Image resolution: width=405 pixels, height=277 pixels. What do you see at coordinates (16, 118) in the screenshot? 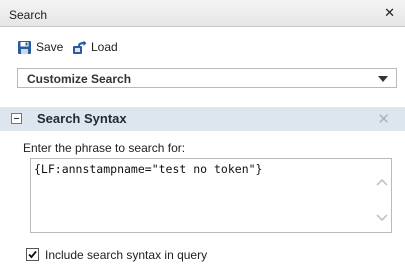
I see `collapse-toggle-icon` at bounding box center [16, 118].